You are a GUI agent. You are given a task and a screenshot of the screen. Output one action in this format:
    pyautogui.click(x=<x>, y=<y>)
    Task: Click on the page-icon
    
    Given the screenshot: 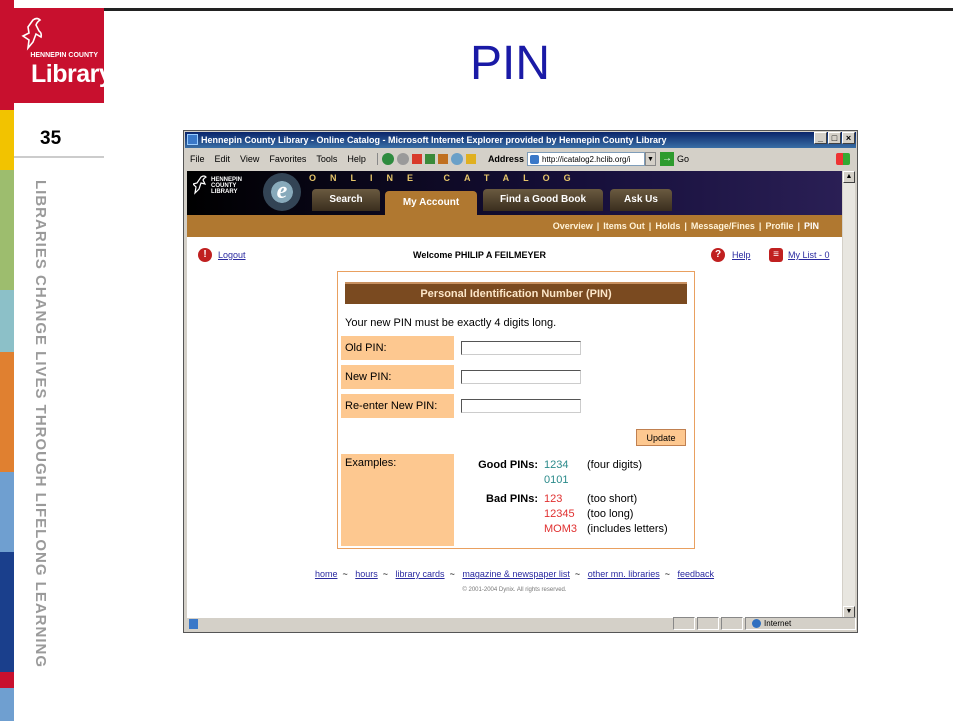 What is the action you would take?
    pyautogui.click(x=534, y=159)
    